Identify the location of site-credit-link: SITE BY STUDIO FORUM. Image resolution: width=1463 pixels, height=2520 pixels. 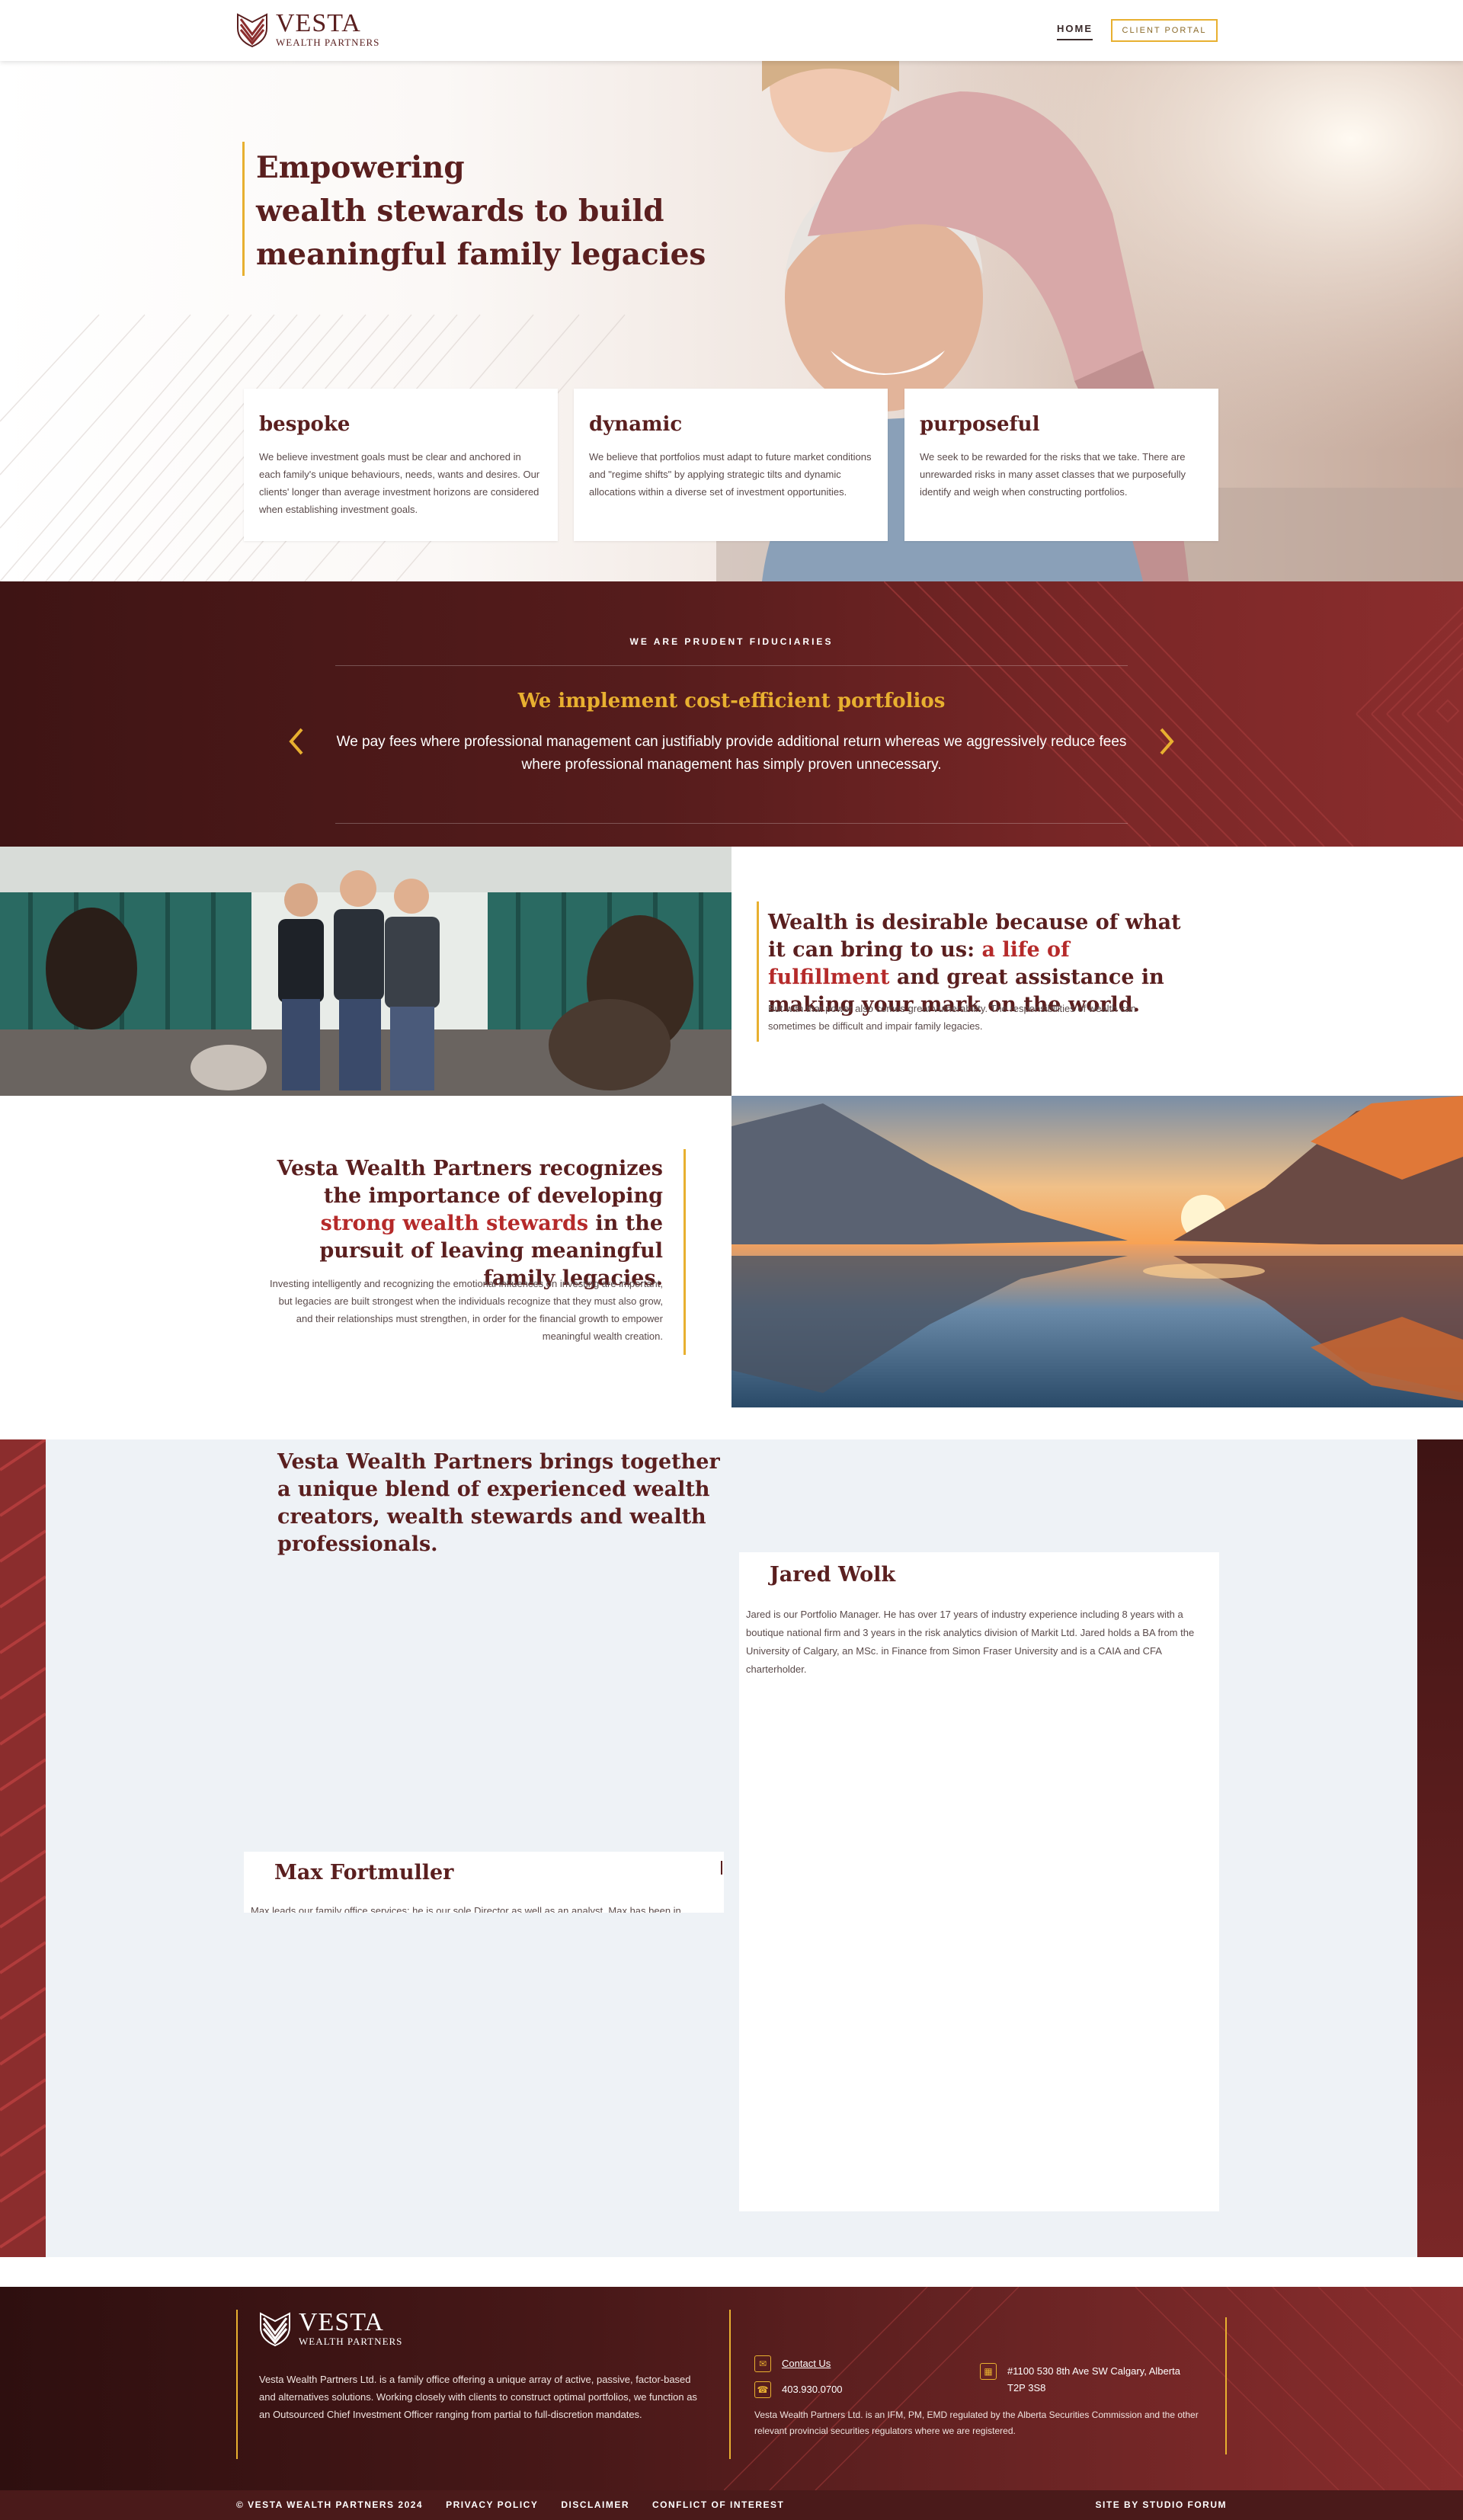
(1161, 2504).